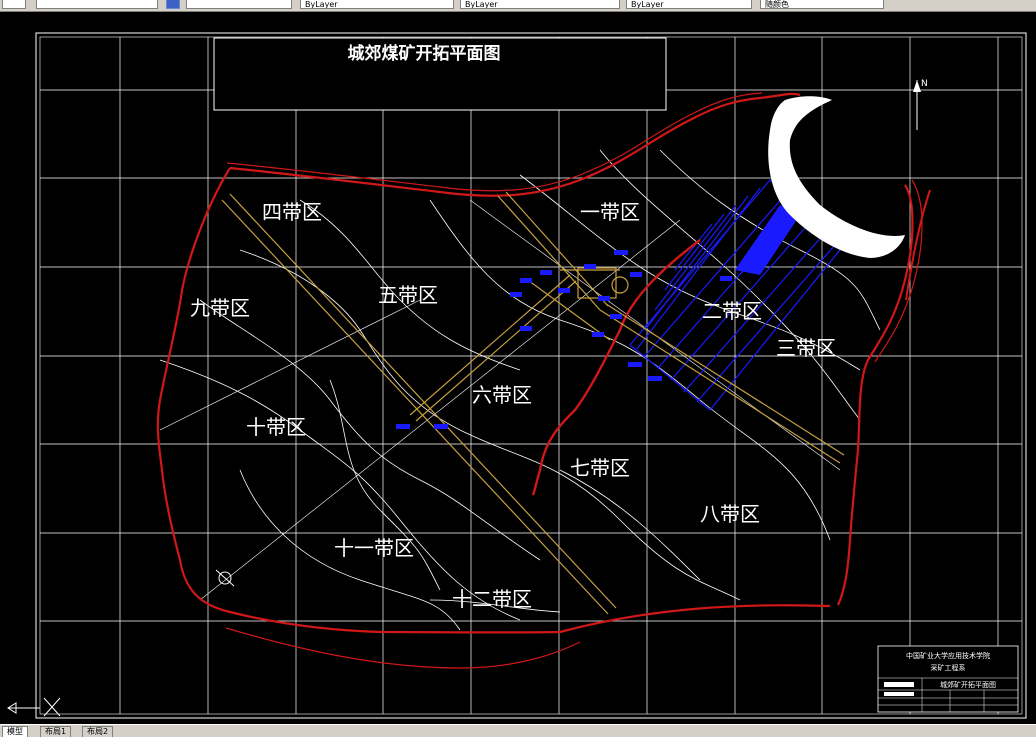  I want to click on zone-label-12: 十二带区, so click(492, 599).